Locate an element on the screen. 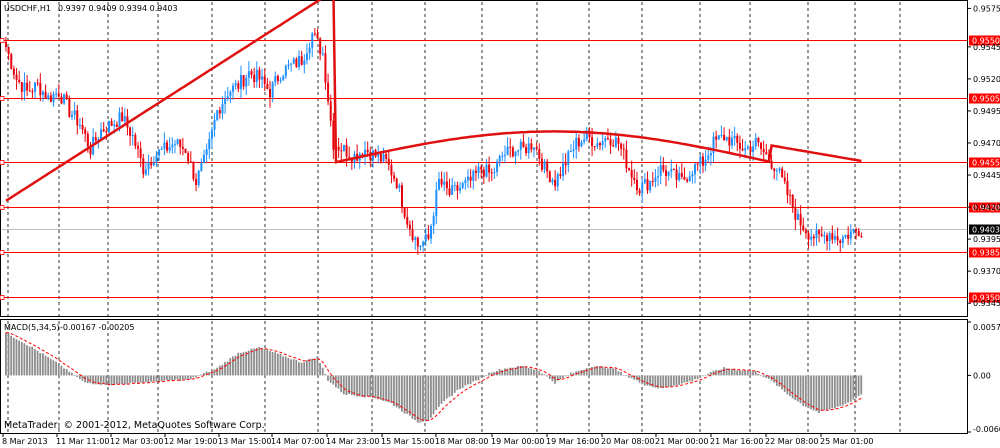 This screenshot has height=448, width=1000. x-tick-label: 15 Mar 15:00 is located at coordinates (407, 441).